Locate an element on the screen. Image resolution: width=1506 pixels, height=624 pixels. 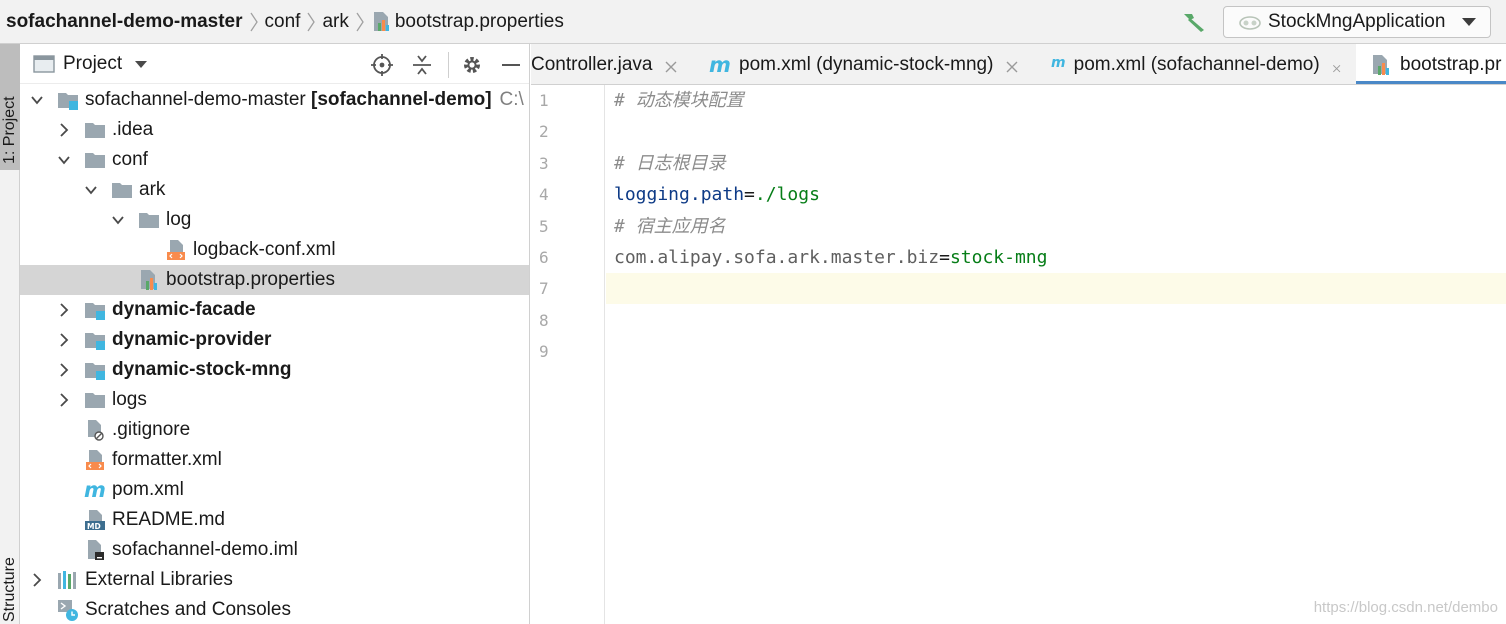
tree-item-label: logback-conf.xml is located at coordinates (264, 250).